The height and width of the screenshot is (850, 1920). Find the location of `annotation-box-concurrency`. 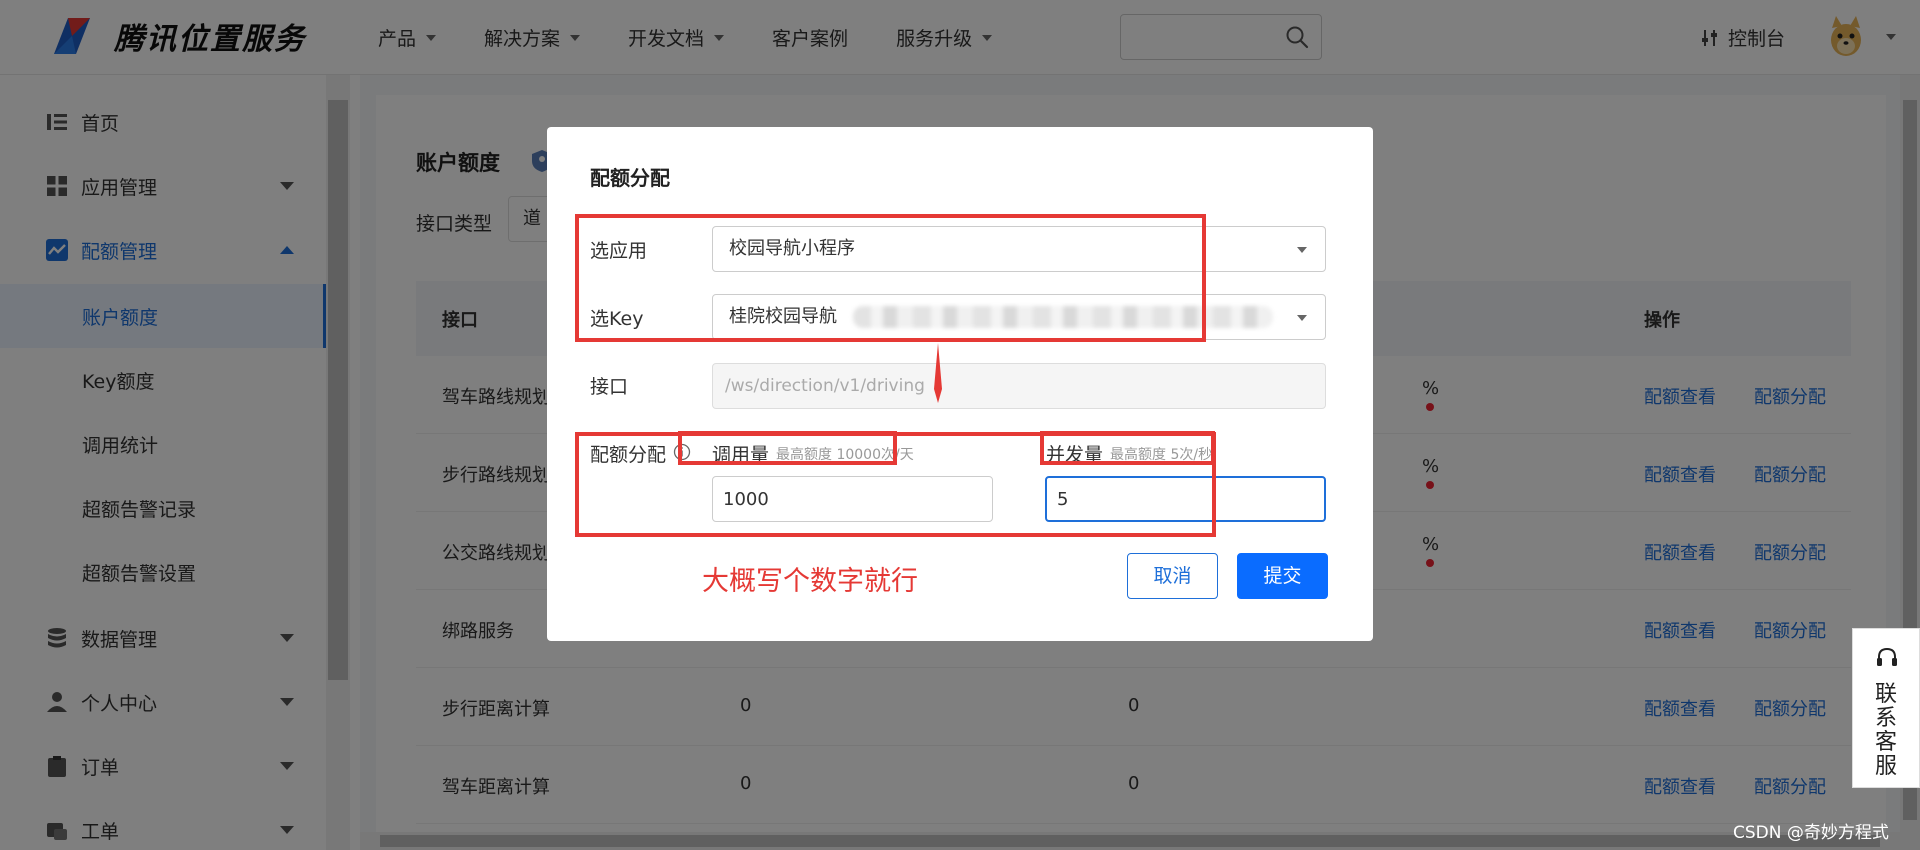

annotation-box-concurrency is located at coordinates (1127, 448).